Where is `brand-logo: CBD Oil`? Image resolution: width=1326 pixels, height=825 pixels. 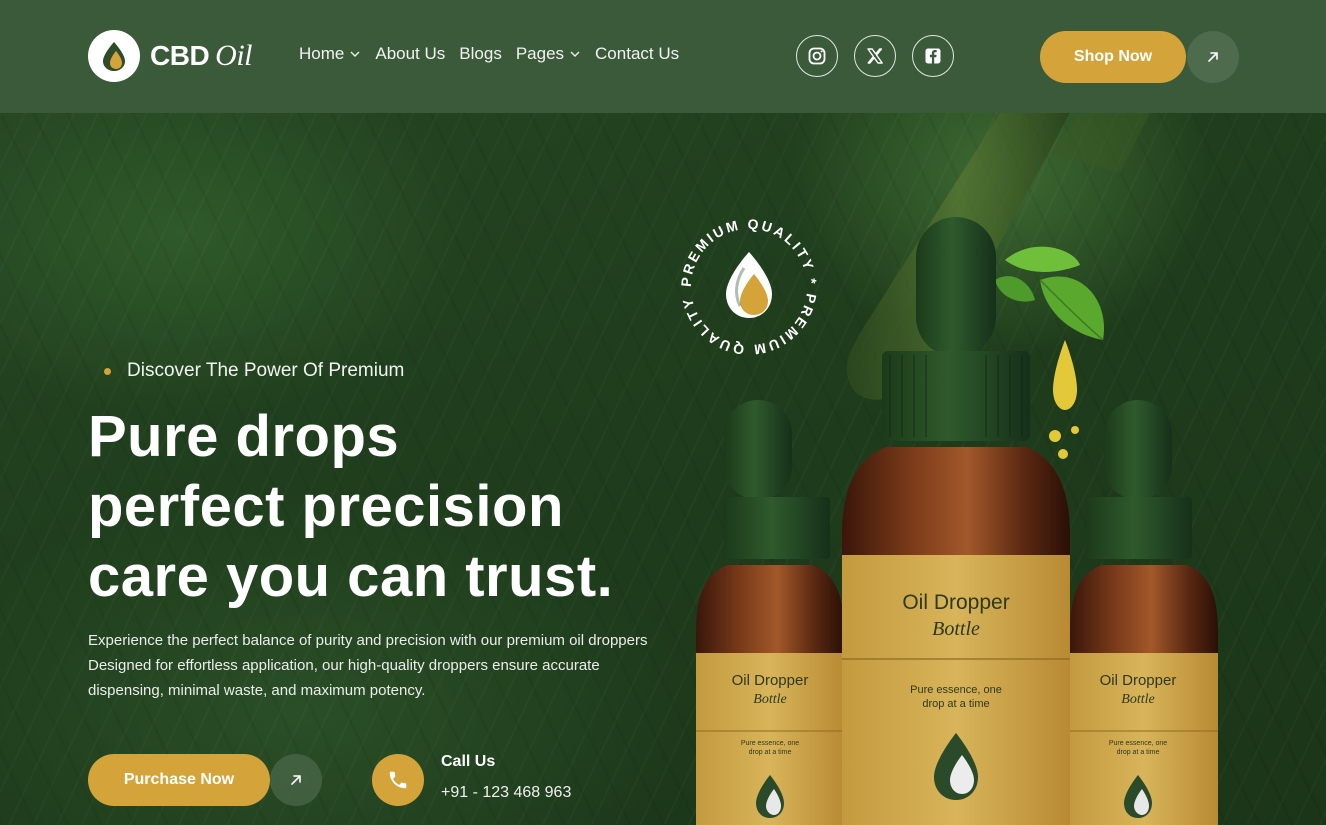
brand-logo: CBD Oil is located at coordinates (170, 56).